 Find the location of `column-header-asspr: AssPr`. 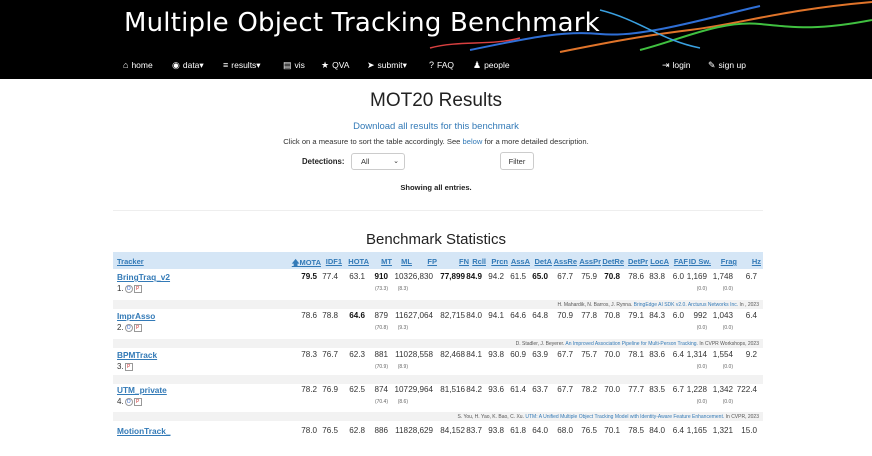

column-header-asspr: AssPr is located at coordinates (590, 261).